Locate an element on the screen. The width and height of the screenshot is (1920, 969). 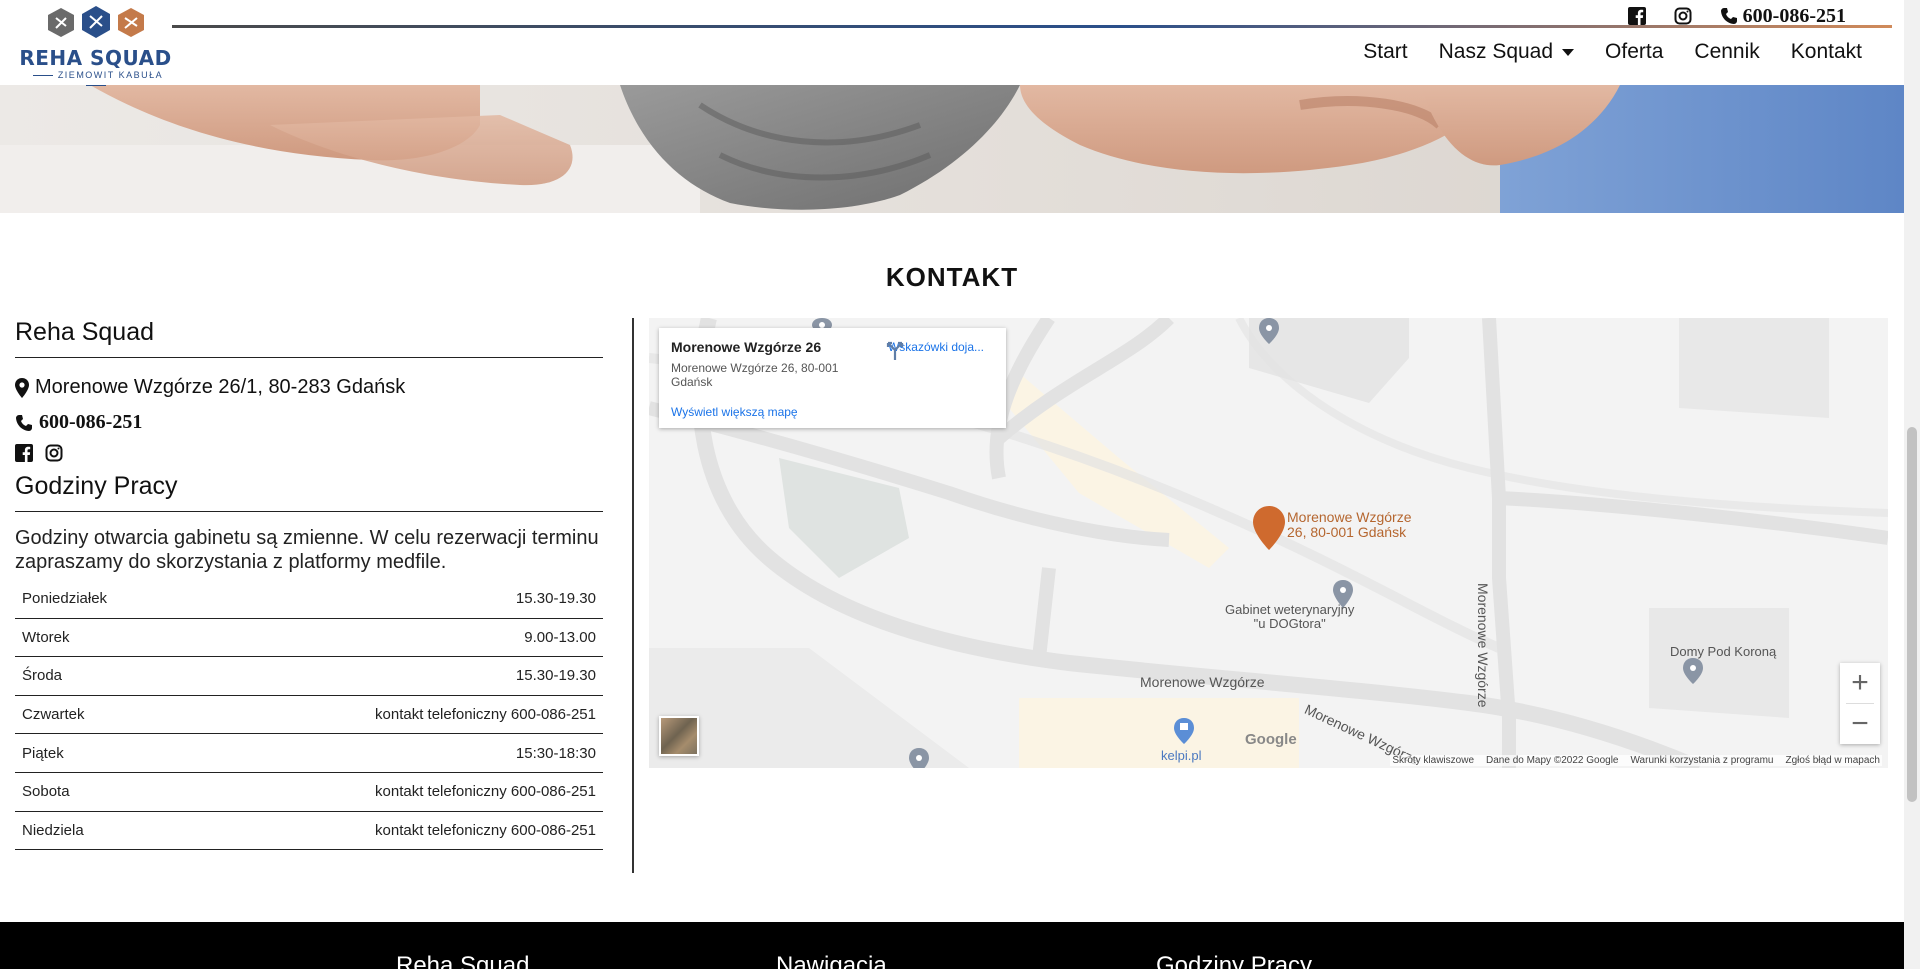
logo-subtitle: ZIEMOWIT KABUŁA is located at coordinates (95, 80).